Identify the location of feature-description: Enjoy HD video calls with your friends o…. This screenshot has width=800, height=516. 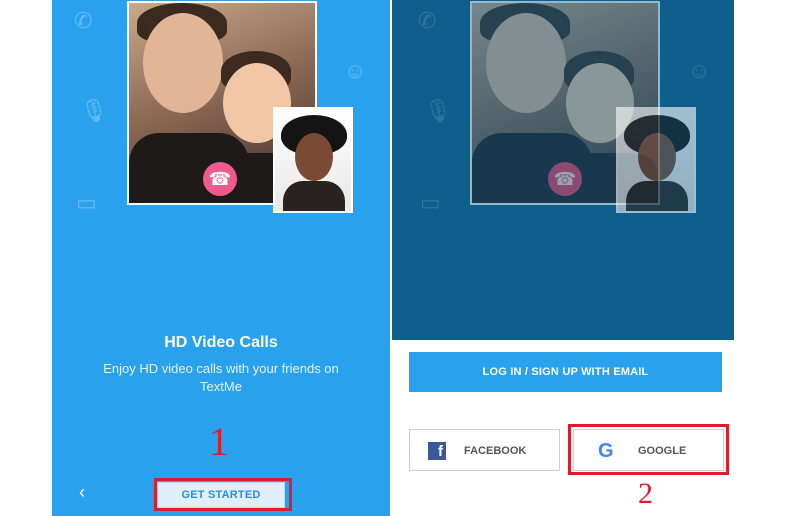
(221, 377).